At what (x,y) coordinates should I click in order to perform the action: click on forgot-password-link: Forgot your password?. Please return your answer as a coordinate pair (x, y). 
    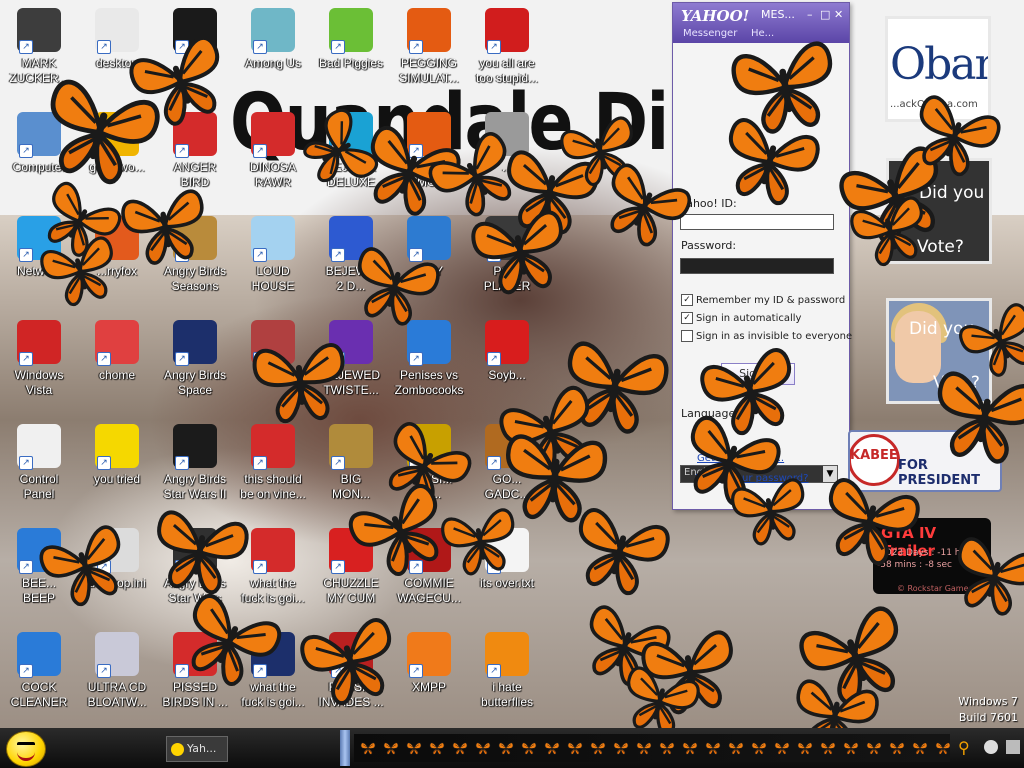
    Looking at the image, I should click on (751, 478).